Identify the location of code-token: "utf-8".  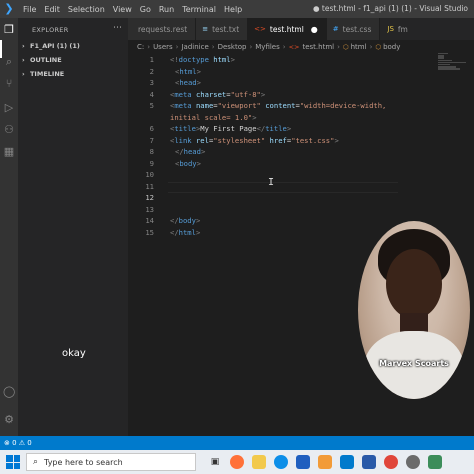
(245, 94).